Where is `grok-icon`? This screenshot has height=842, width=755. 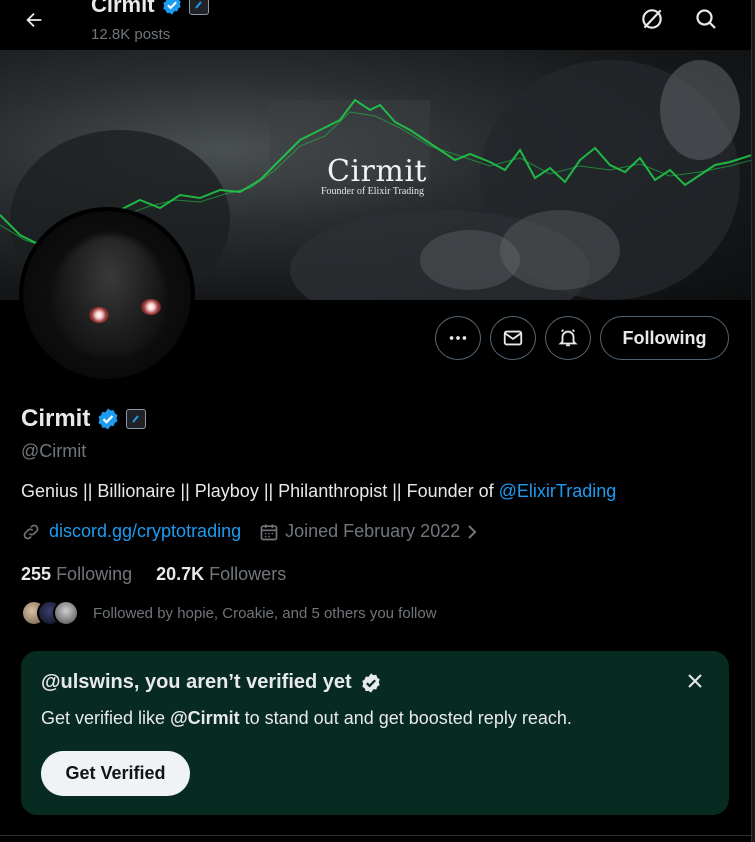 grok-icon is located at coordinates (652, 19).